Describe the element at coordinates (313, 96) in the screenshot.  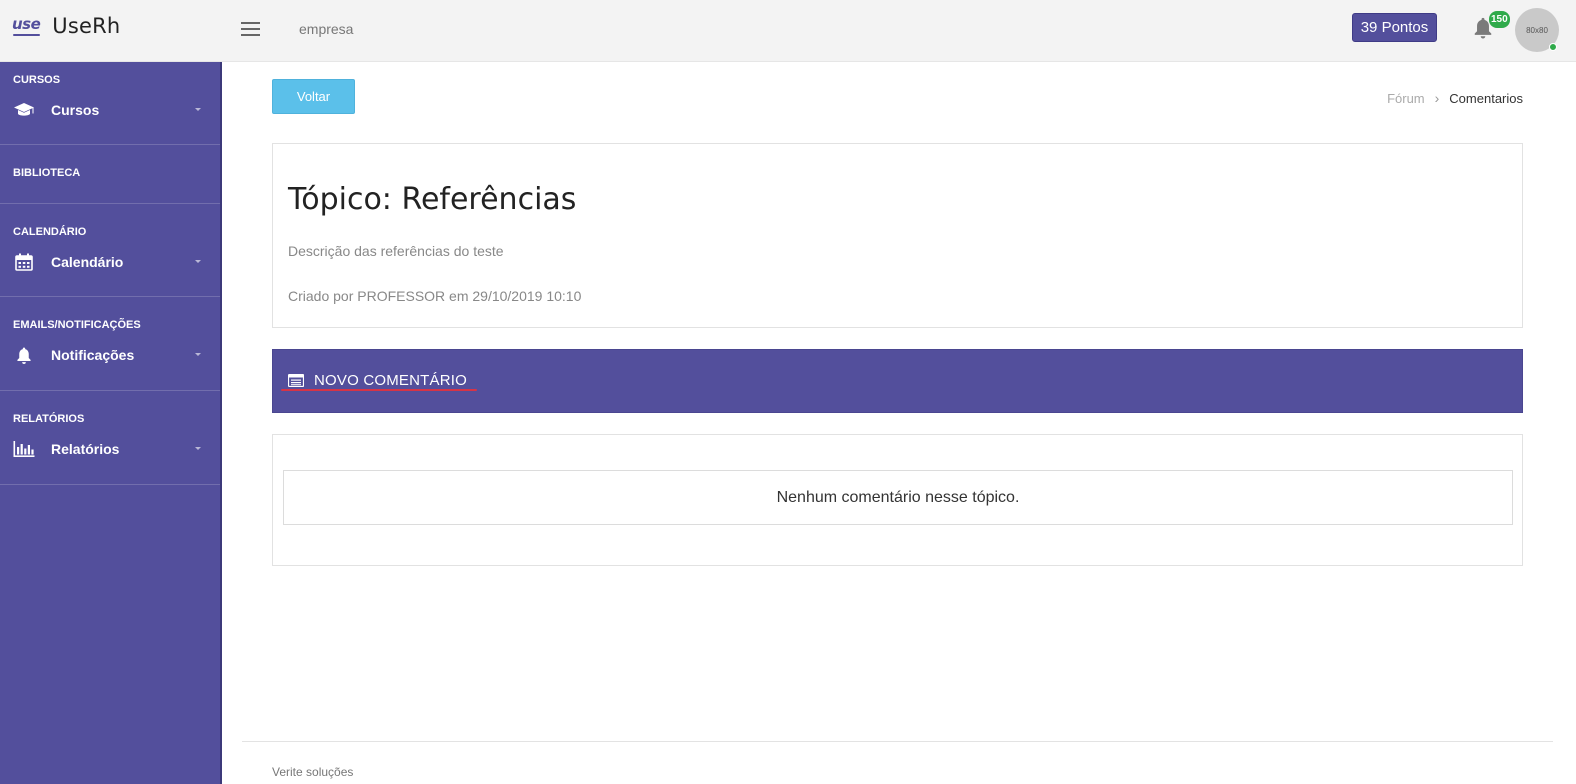
I see `back-button: Voltar` at that location.